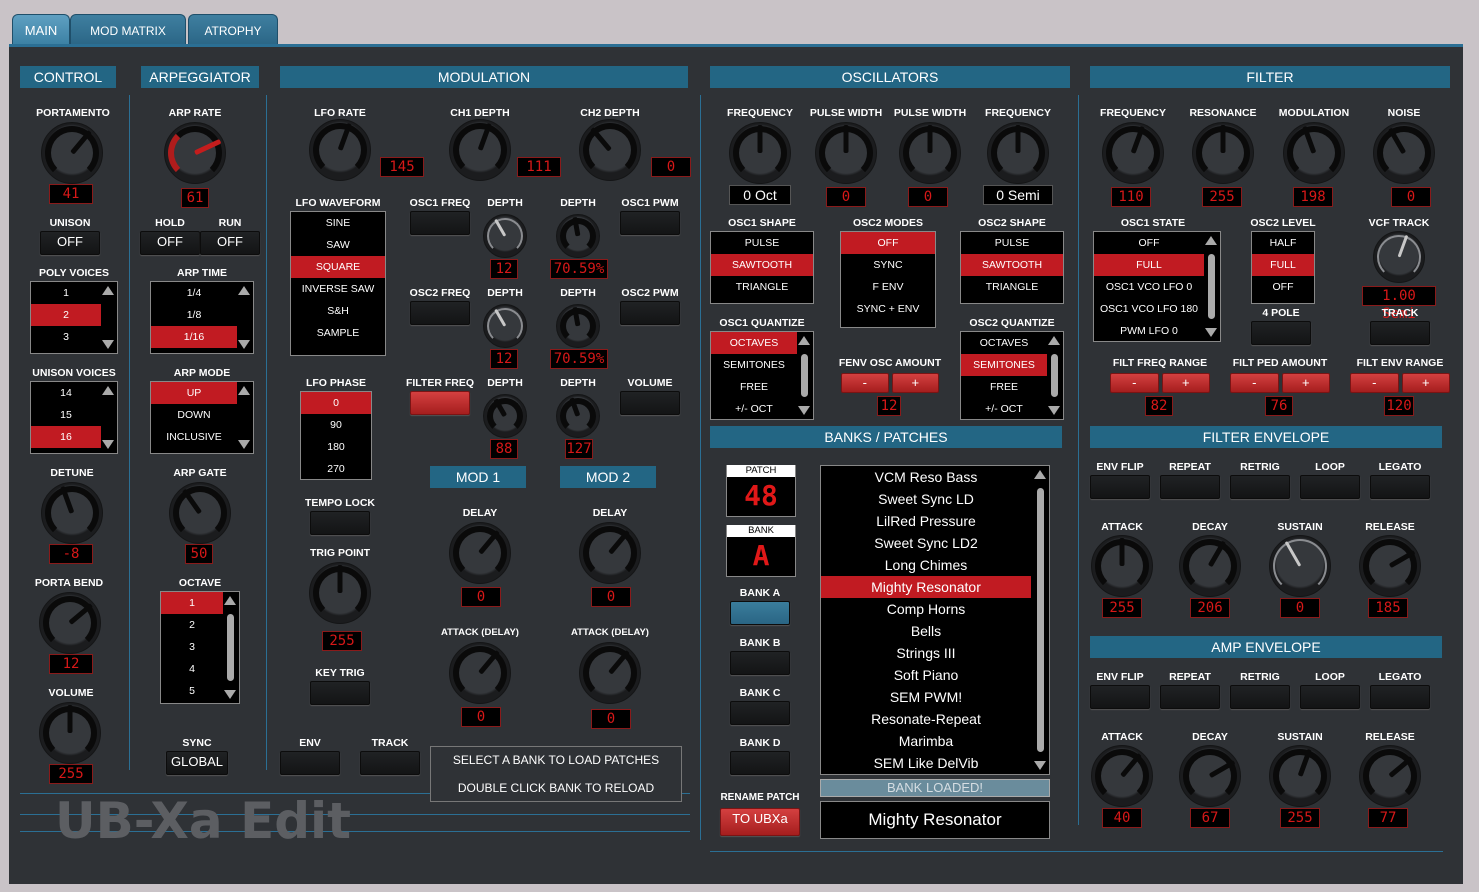 This screenshot has height=892, width=1479. I want to click on mod2-delay-knob, so click(610, 553).